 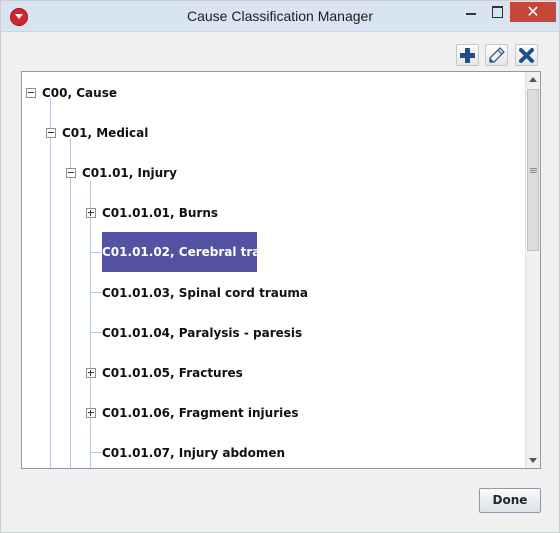 I want to click on scroll-thumb, so click(x=533, y=170).